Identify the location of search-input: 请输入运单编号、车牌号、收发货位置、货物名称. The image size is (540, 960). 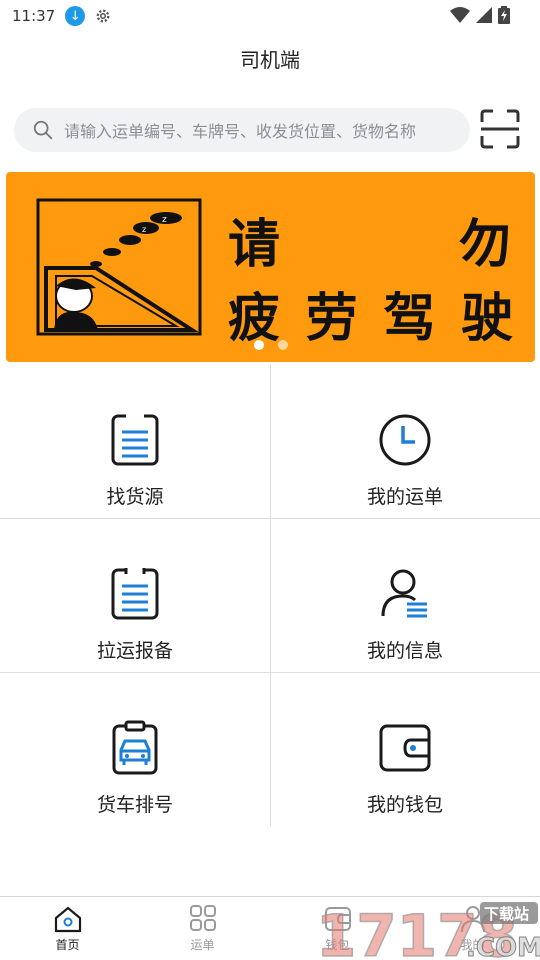
(242, 130).